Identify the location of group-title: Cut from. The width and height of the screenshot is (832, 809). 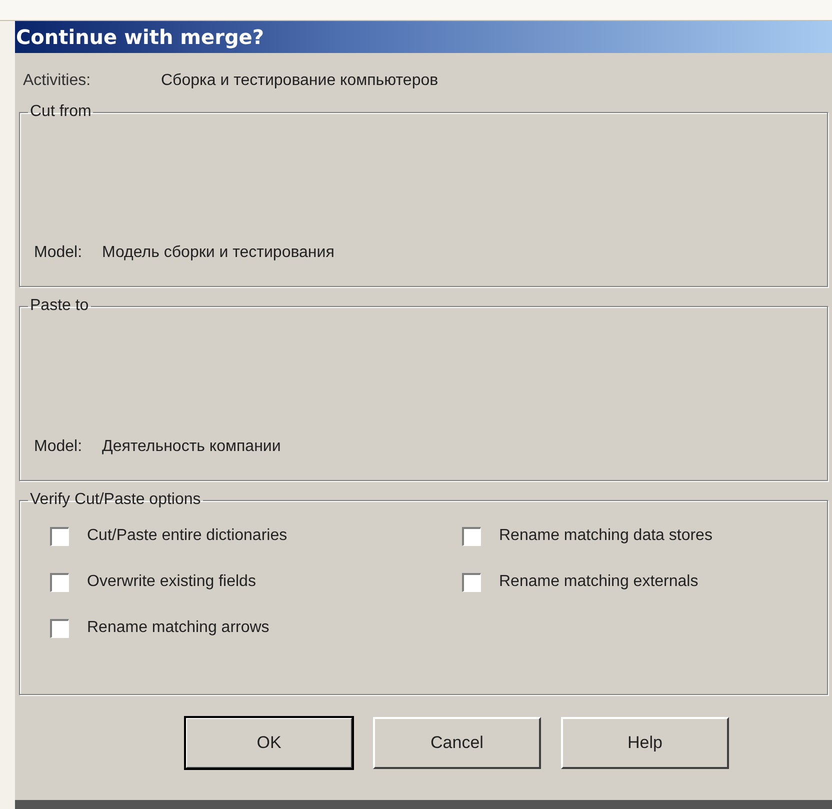
(60, 112).